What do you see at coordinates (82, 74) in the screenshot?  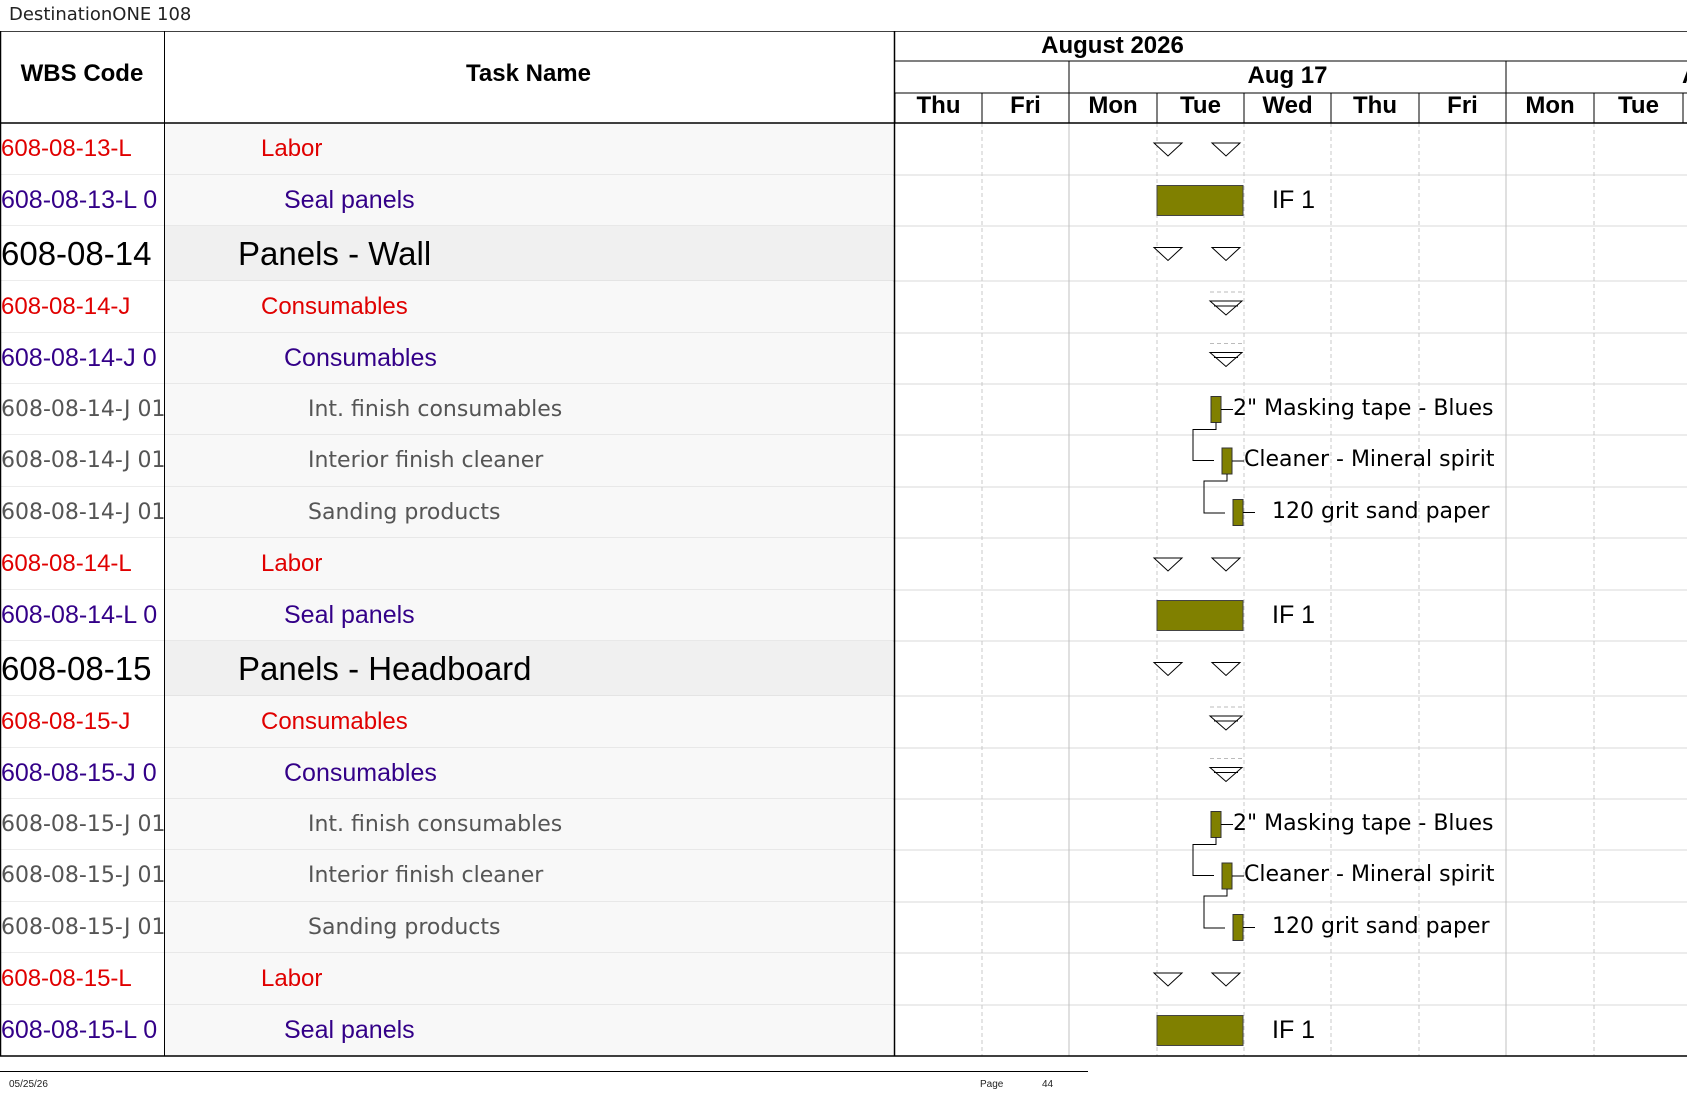 I see `wbs-column-header: WBS Code` at bounding box center [82, 74].